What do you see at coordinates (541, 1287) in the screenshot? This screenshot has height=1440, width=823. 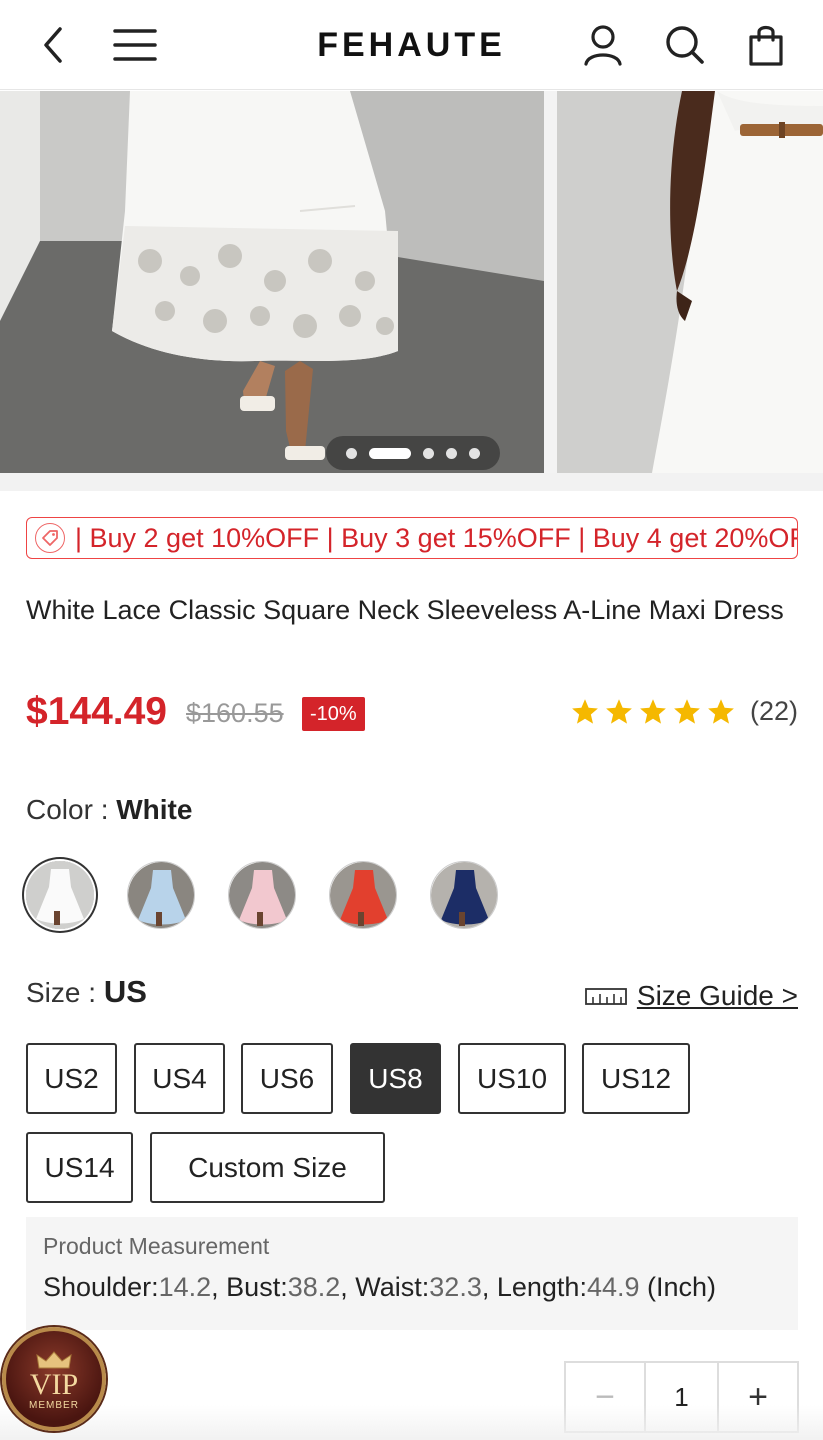 I see `length-label: Length:` at bounding box center [541, 1287].